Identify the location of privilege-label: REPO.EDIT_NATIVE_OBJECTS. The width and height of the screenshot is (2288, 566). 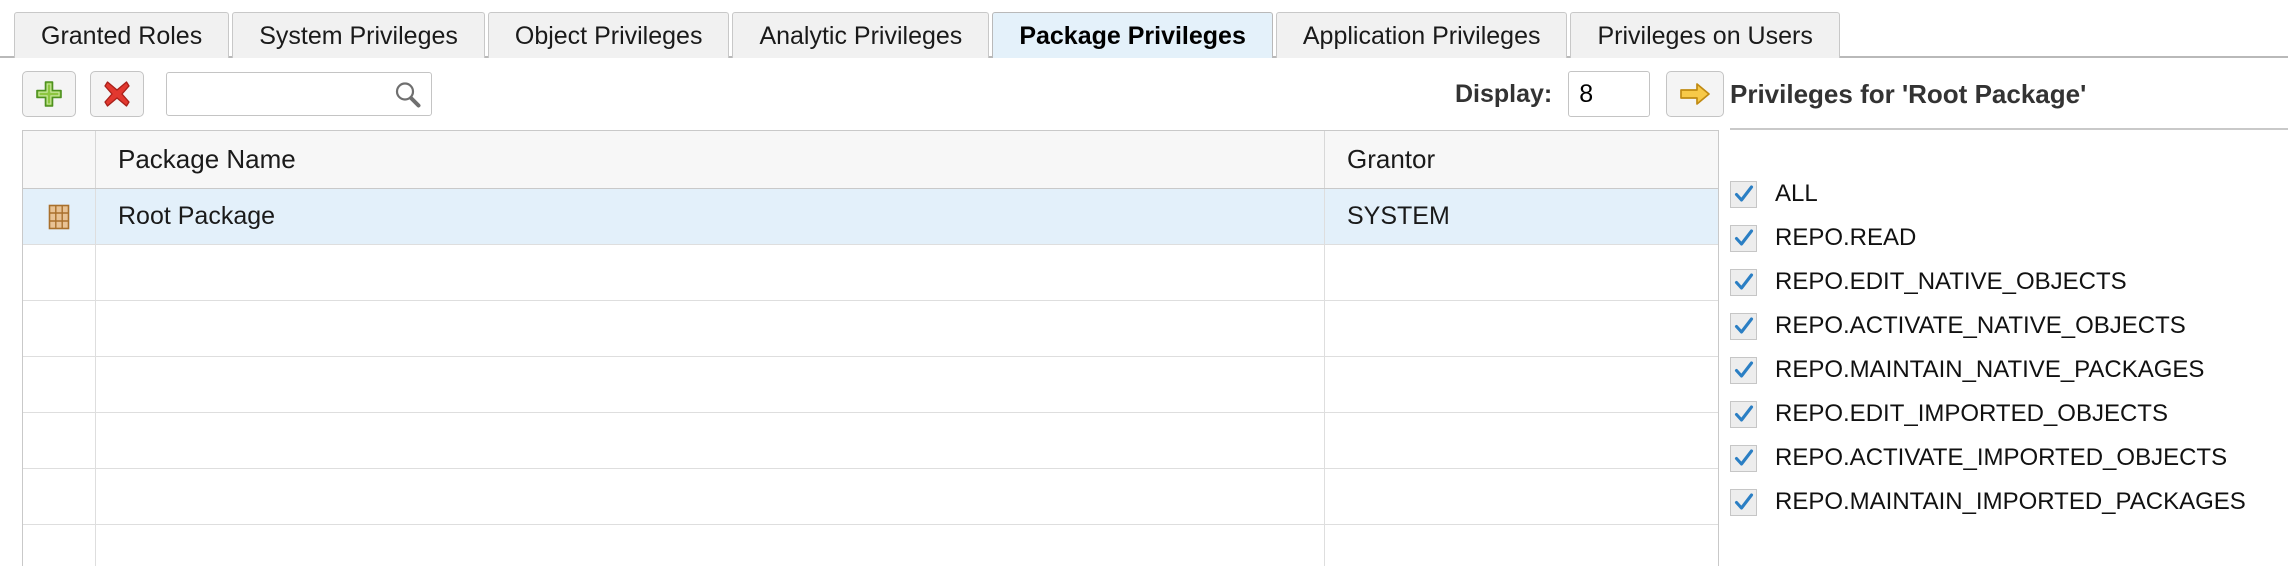
(1951, 281).